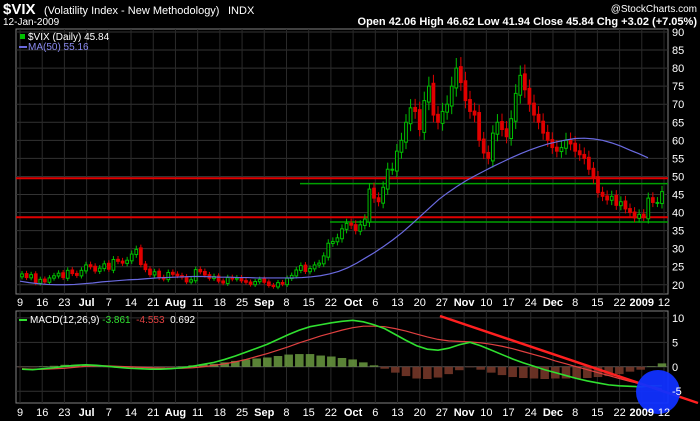  Describe the element at coordinates (397, 303) in the screenshot. I see `price-x-tick-label: 13` at that location.